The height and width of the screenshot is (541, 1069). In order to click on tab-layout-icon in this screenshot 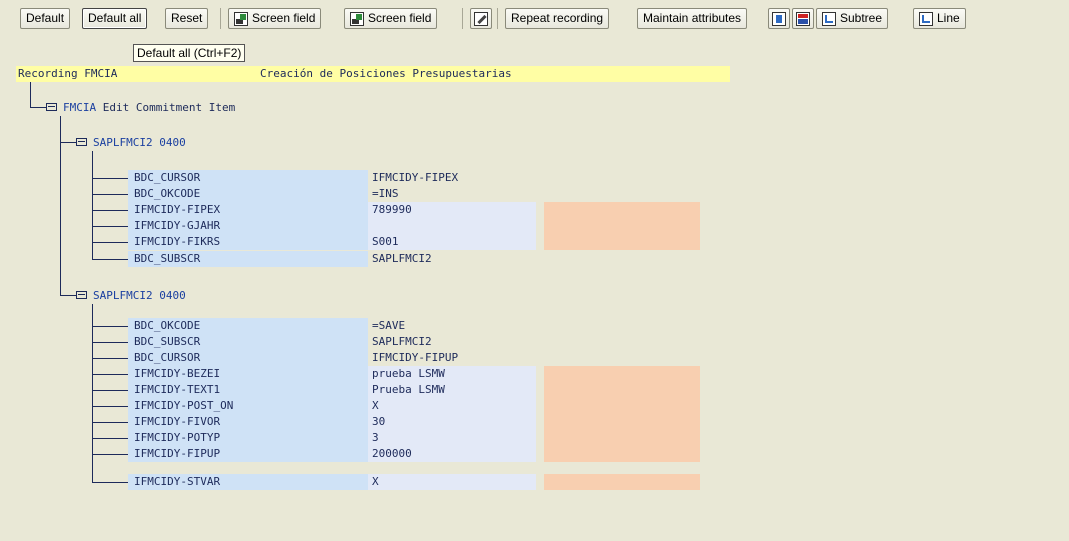, I will do `click(803, 18)`.